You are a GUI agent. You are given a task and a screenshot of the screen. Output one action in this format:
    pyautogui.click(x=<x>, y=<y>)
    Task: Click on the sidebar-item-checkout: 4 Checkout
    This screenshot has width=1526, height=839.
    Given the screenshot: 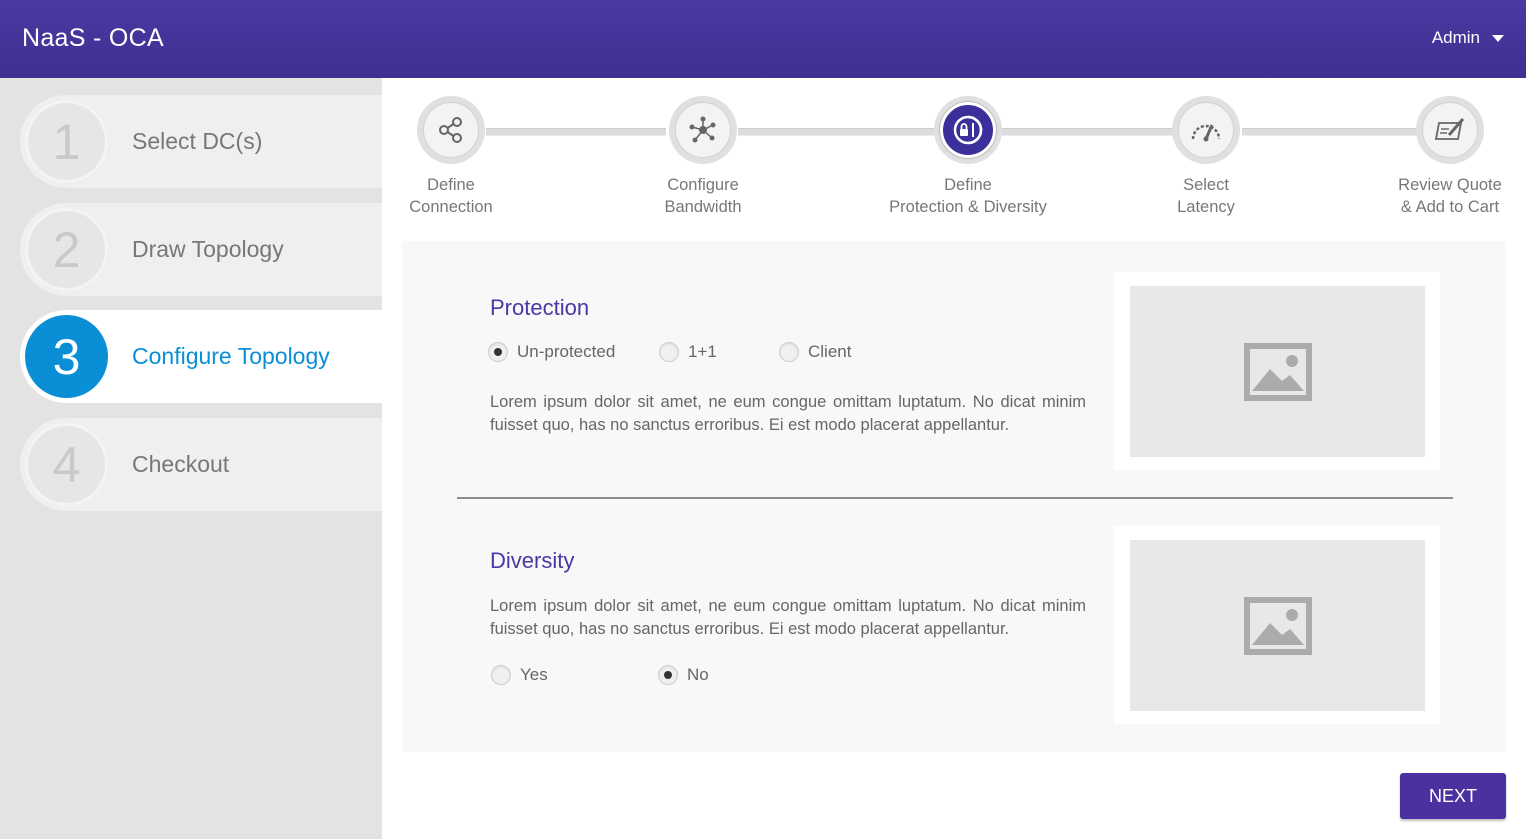 What is the action you would take?
    pyautogui.click(x=201, y=464)
    